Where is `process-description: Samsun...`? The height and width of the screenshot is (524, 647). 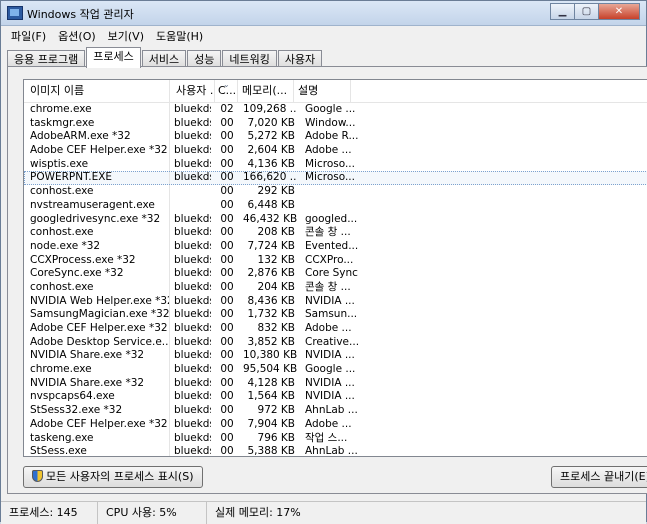 process-description: Samsun... is located at coordinates (331, 314).